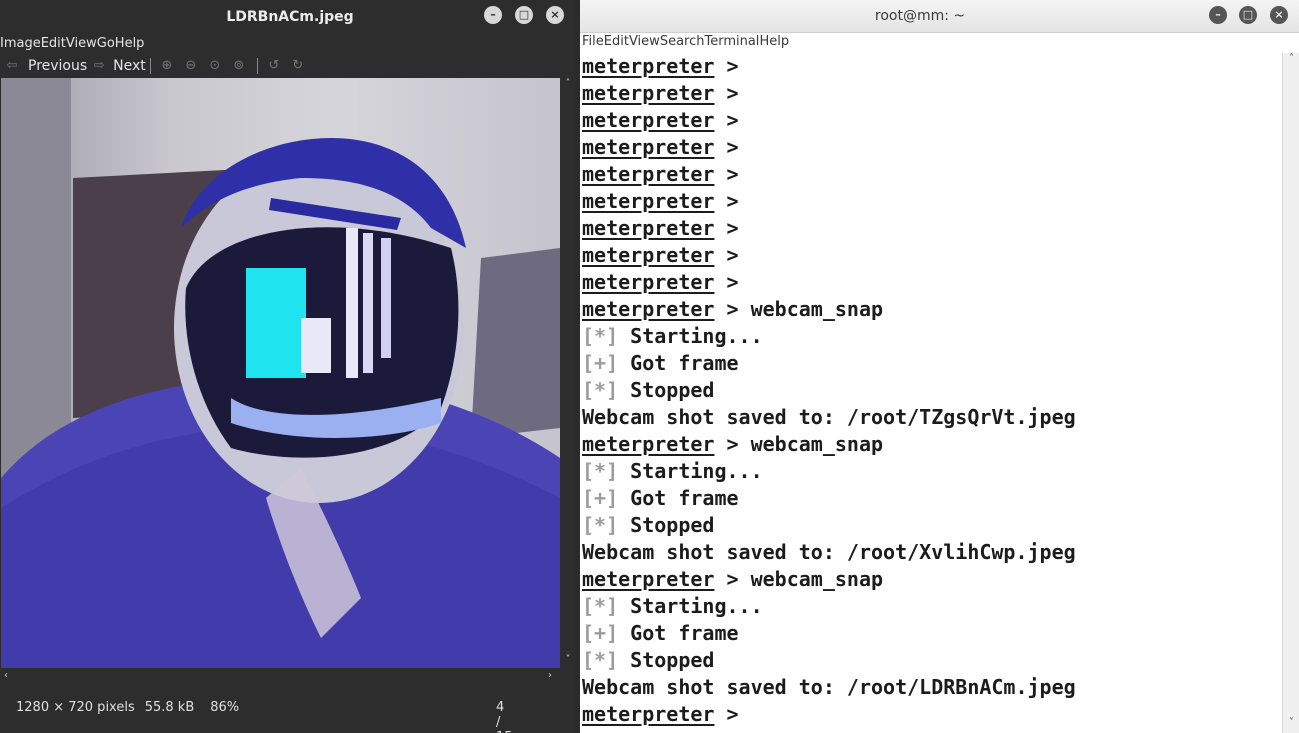 The height and width of the screenshot is (733, 1299). Describe the element at coordinates (504, 716) in the screenshot. I see `image-position: 4 / 15` at that location.